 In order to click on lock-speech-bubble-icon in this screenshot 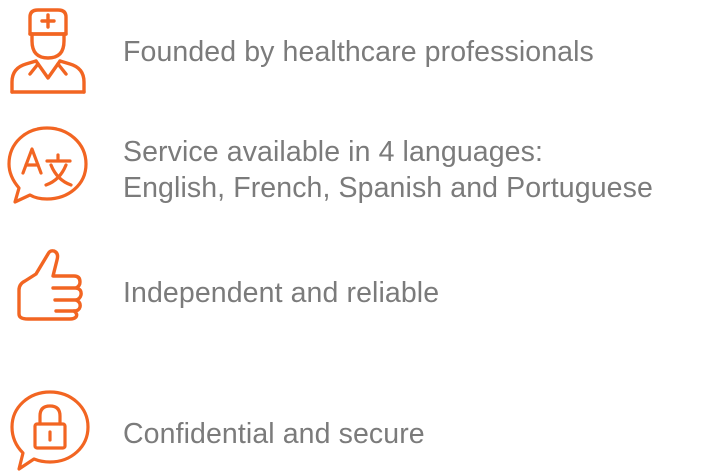, I will do `click(50, 431)`.